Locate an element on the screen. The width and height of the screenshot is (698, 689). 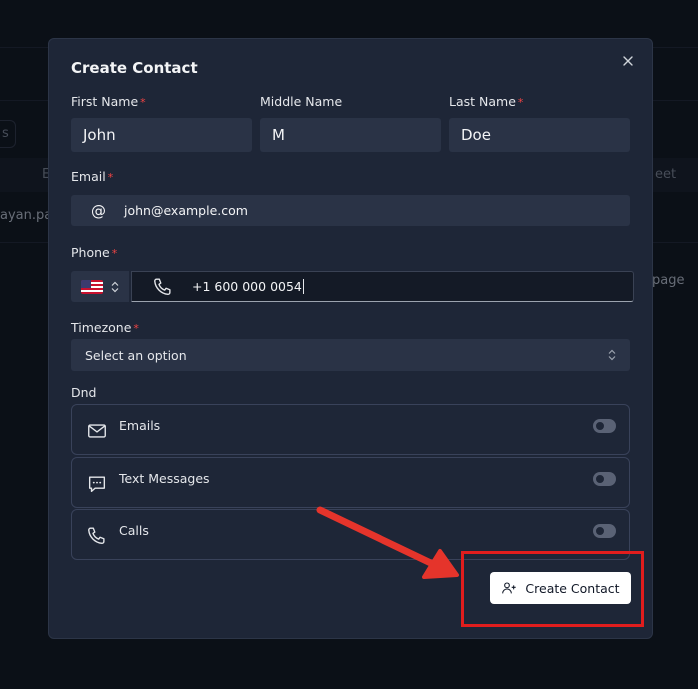
modal-title: Create Contact is located at coordinates (134, 68).